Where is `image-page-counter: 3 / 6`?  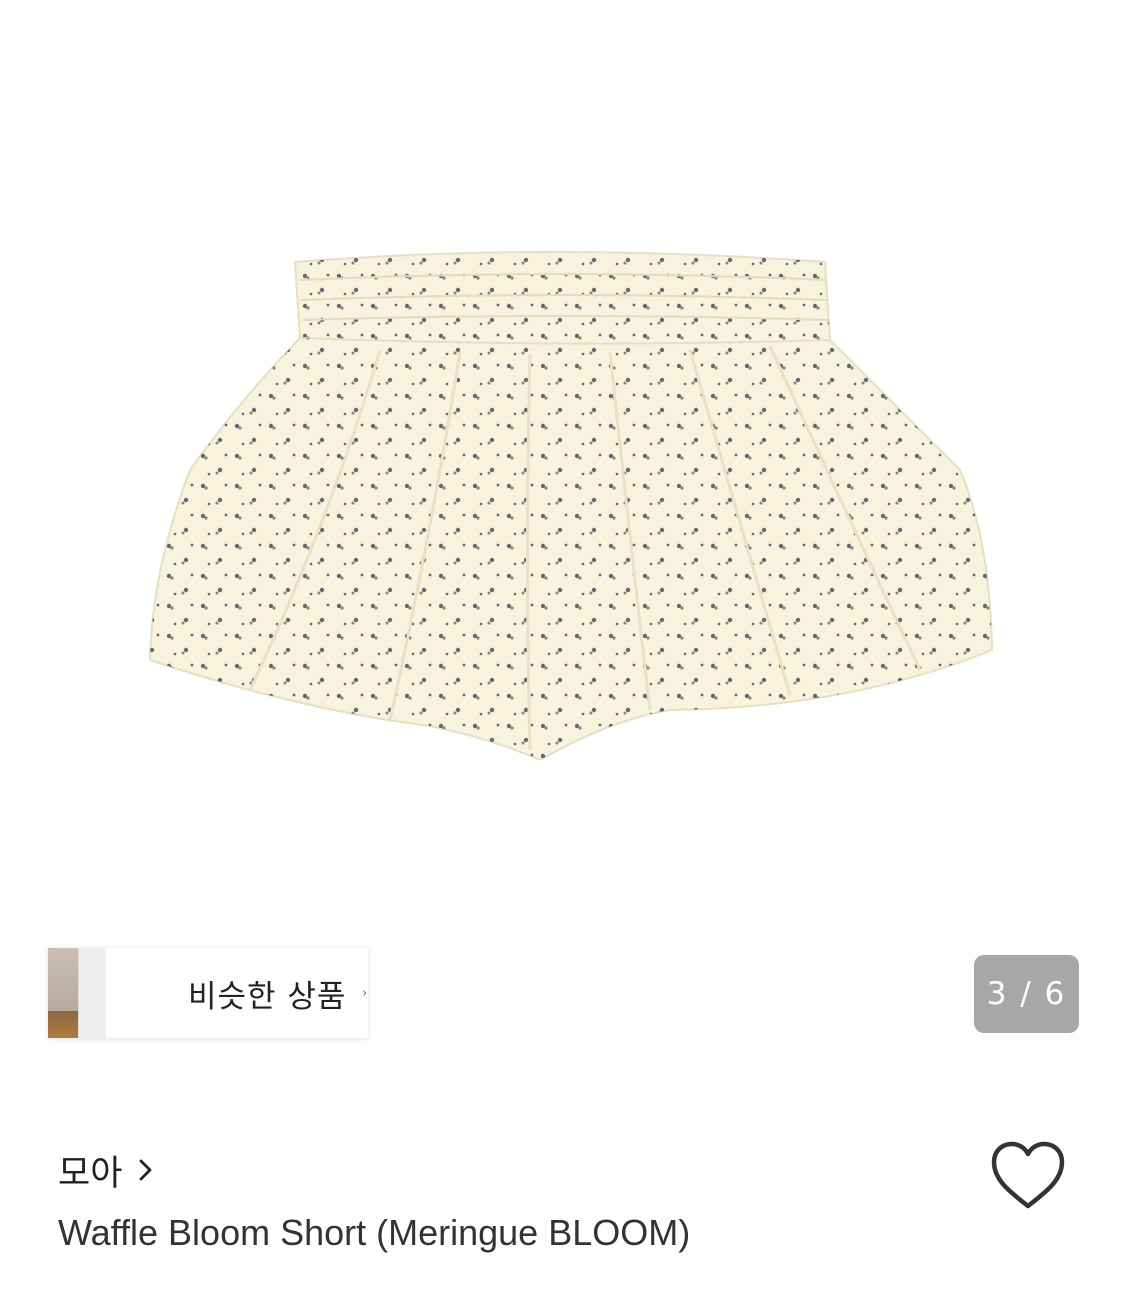 image-page-counter: 3 / 6 is located at coordinates (1026, 994).